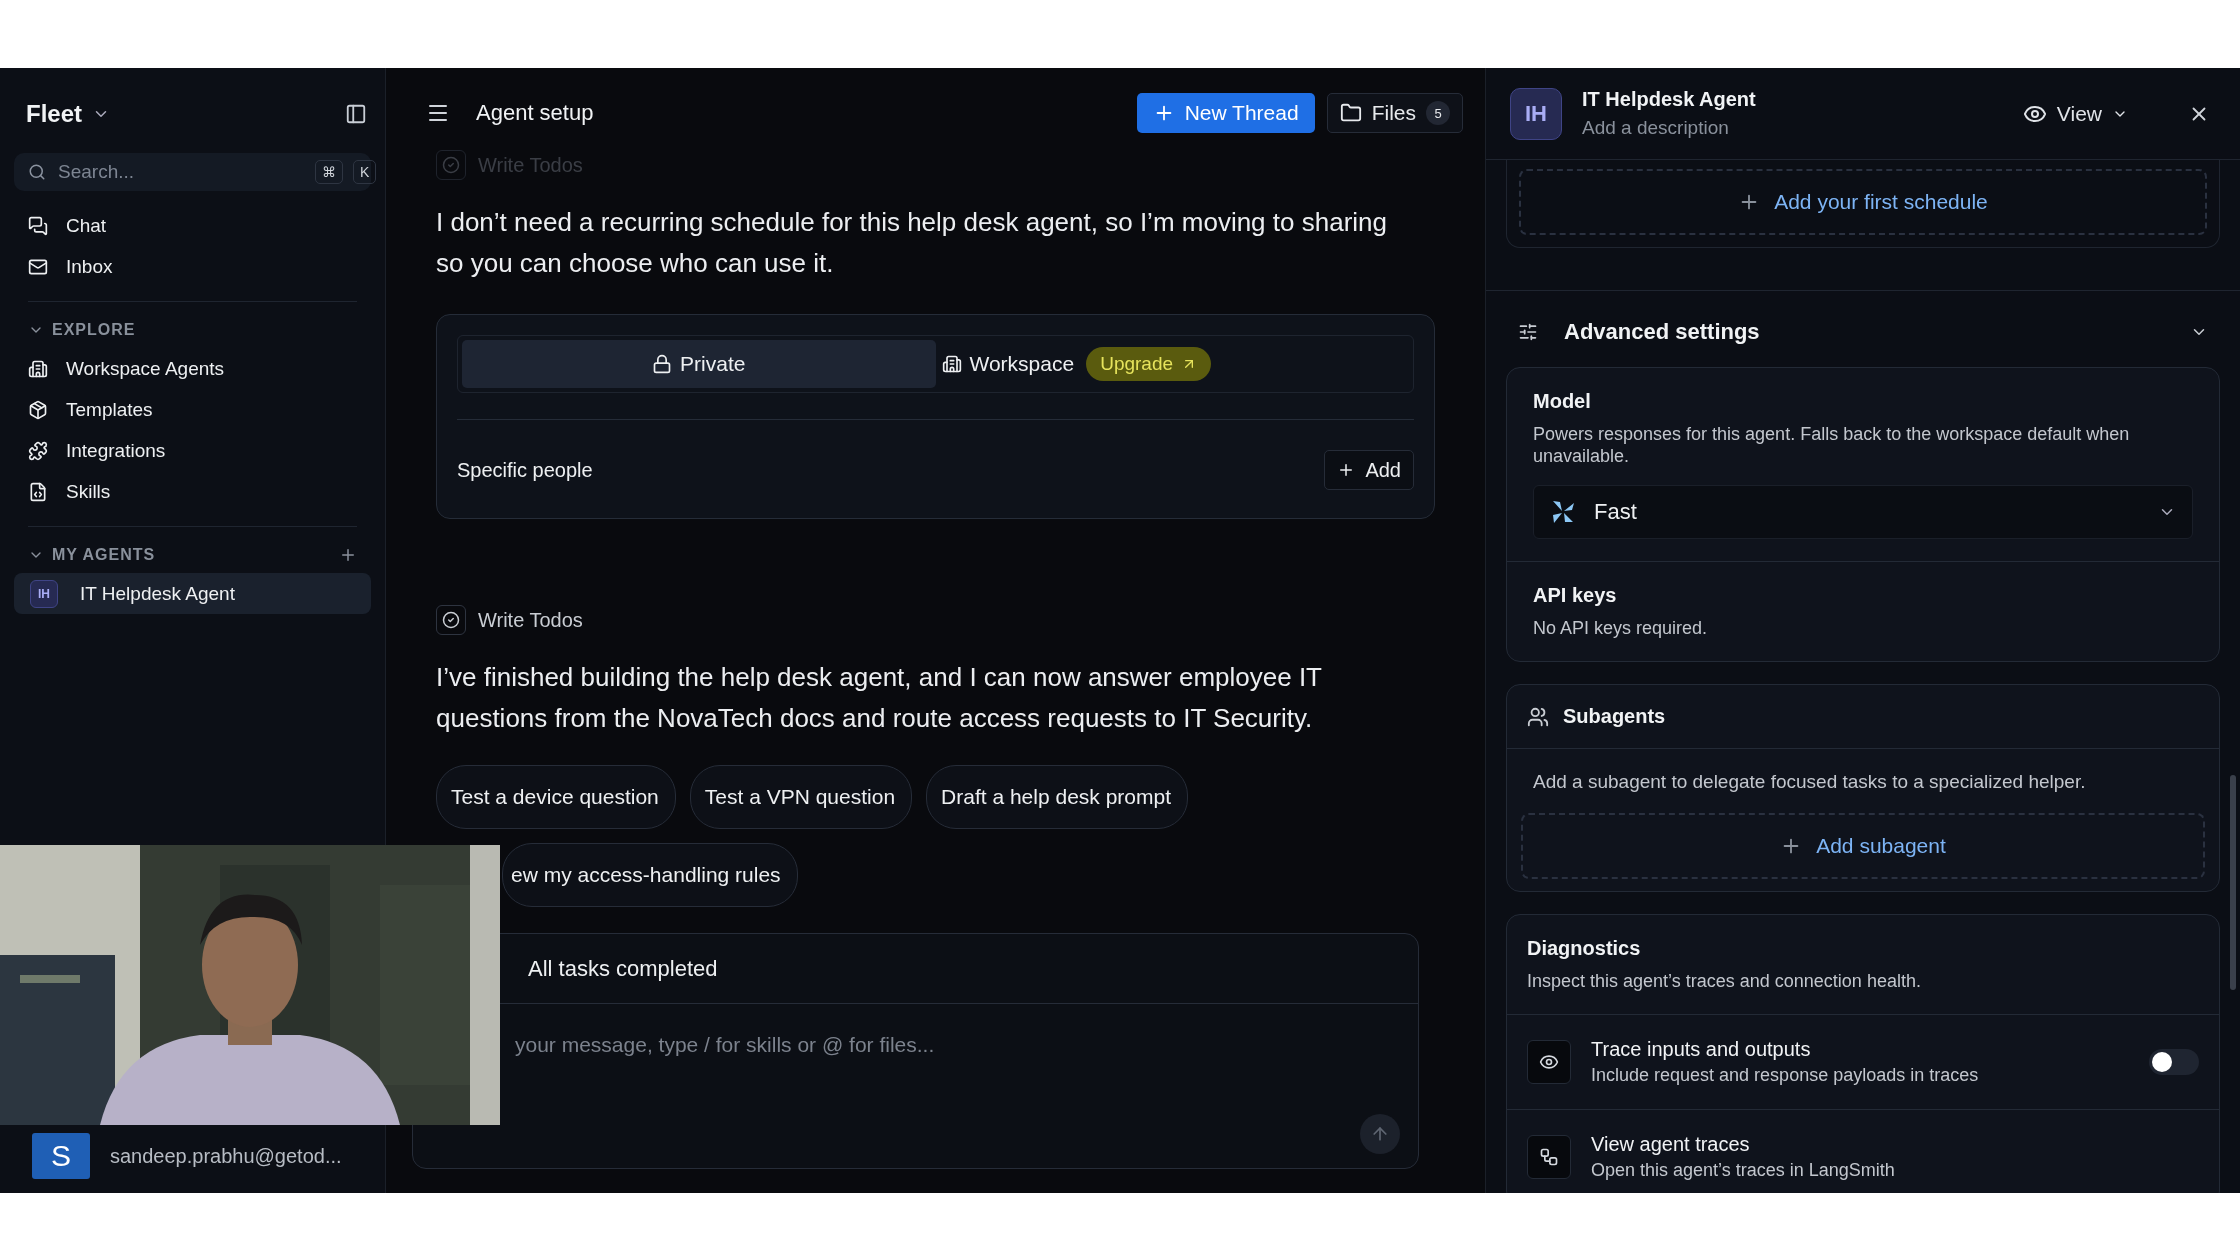  Describe the element at coordinates (37, 172) in the screenshot. I see `search-icon` at that location.